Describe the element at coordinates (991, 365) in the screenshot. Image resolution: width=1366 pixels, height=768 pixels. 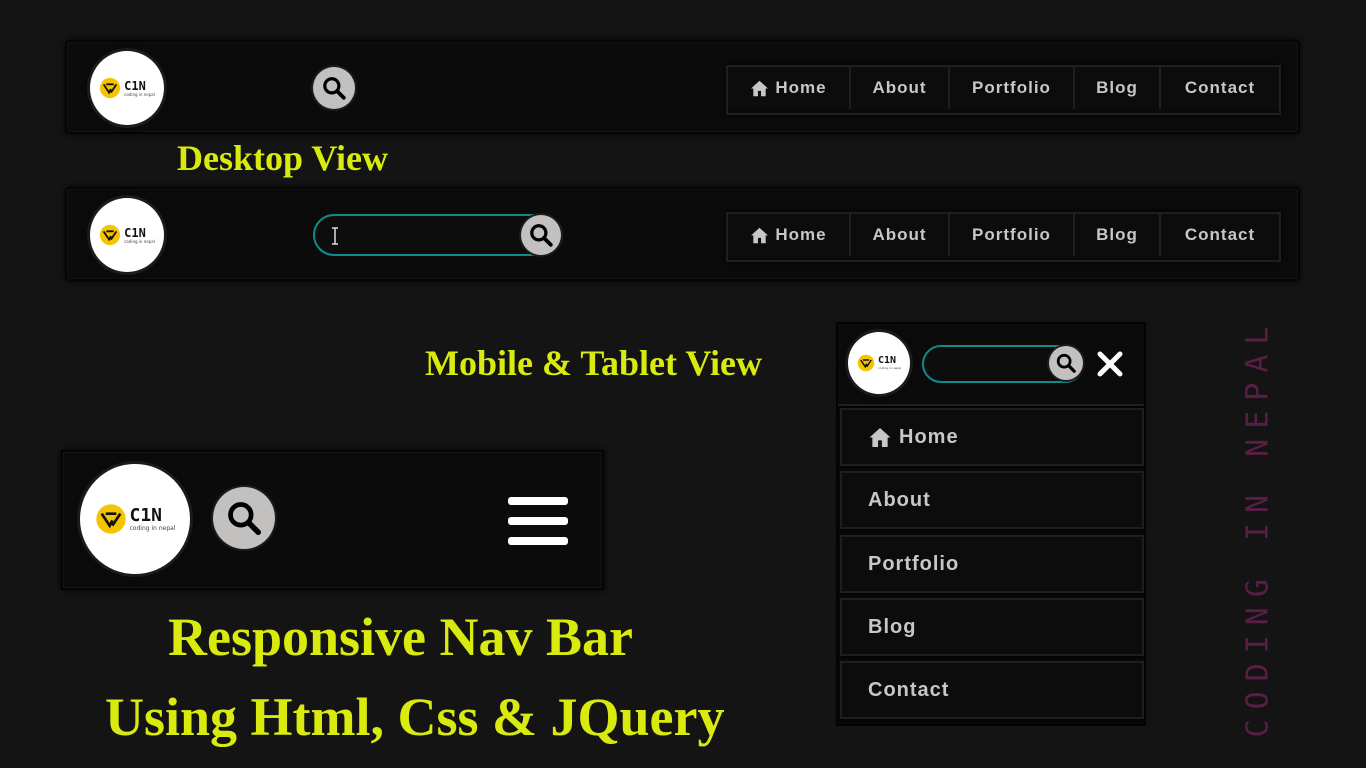
I see `mobile-navbar-header: C1N coding in nepal` at that location.